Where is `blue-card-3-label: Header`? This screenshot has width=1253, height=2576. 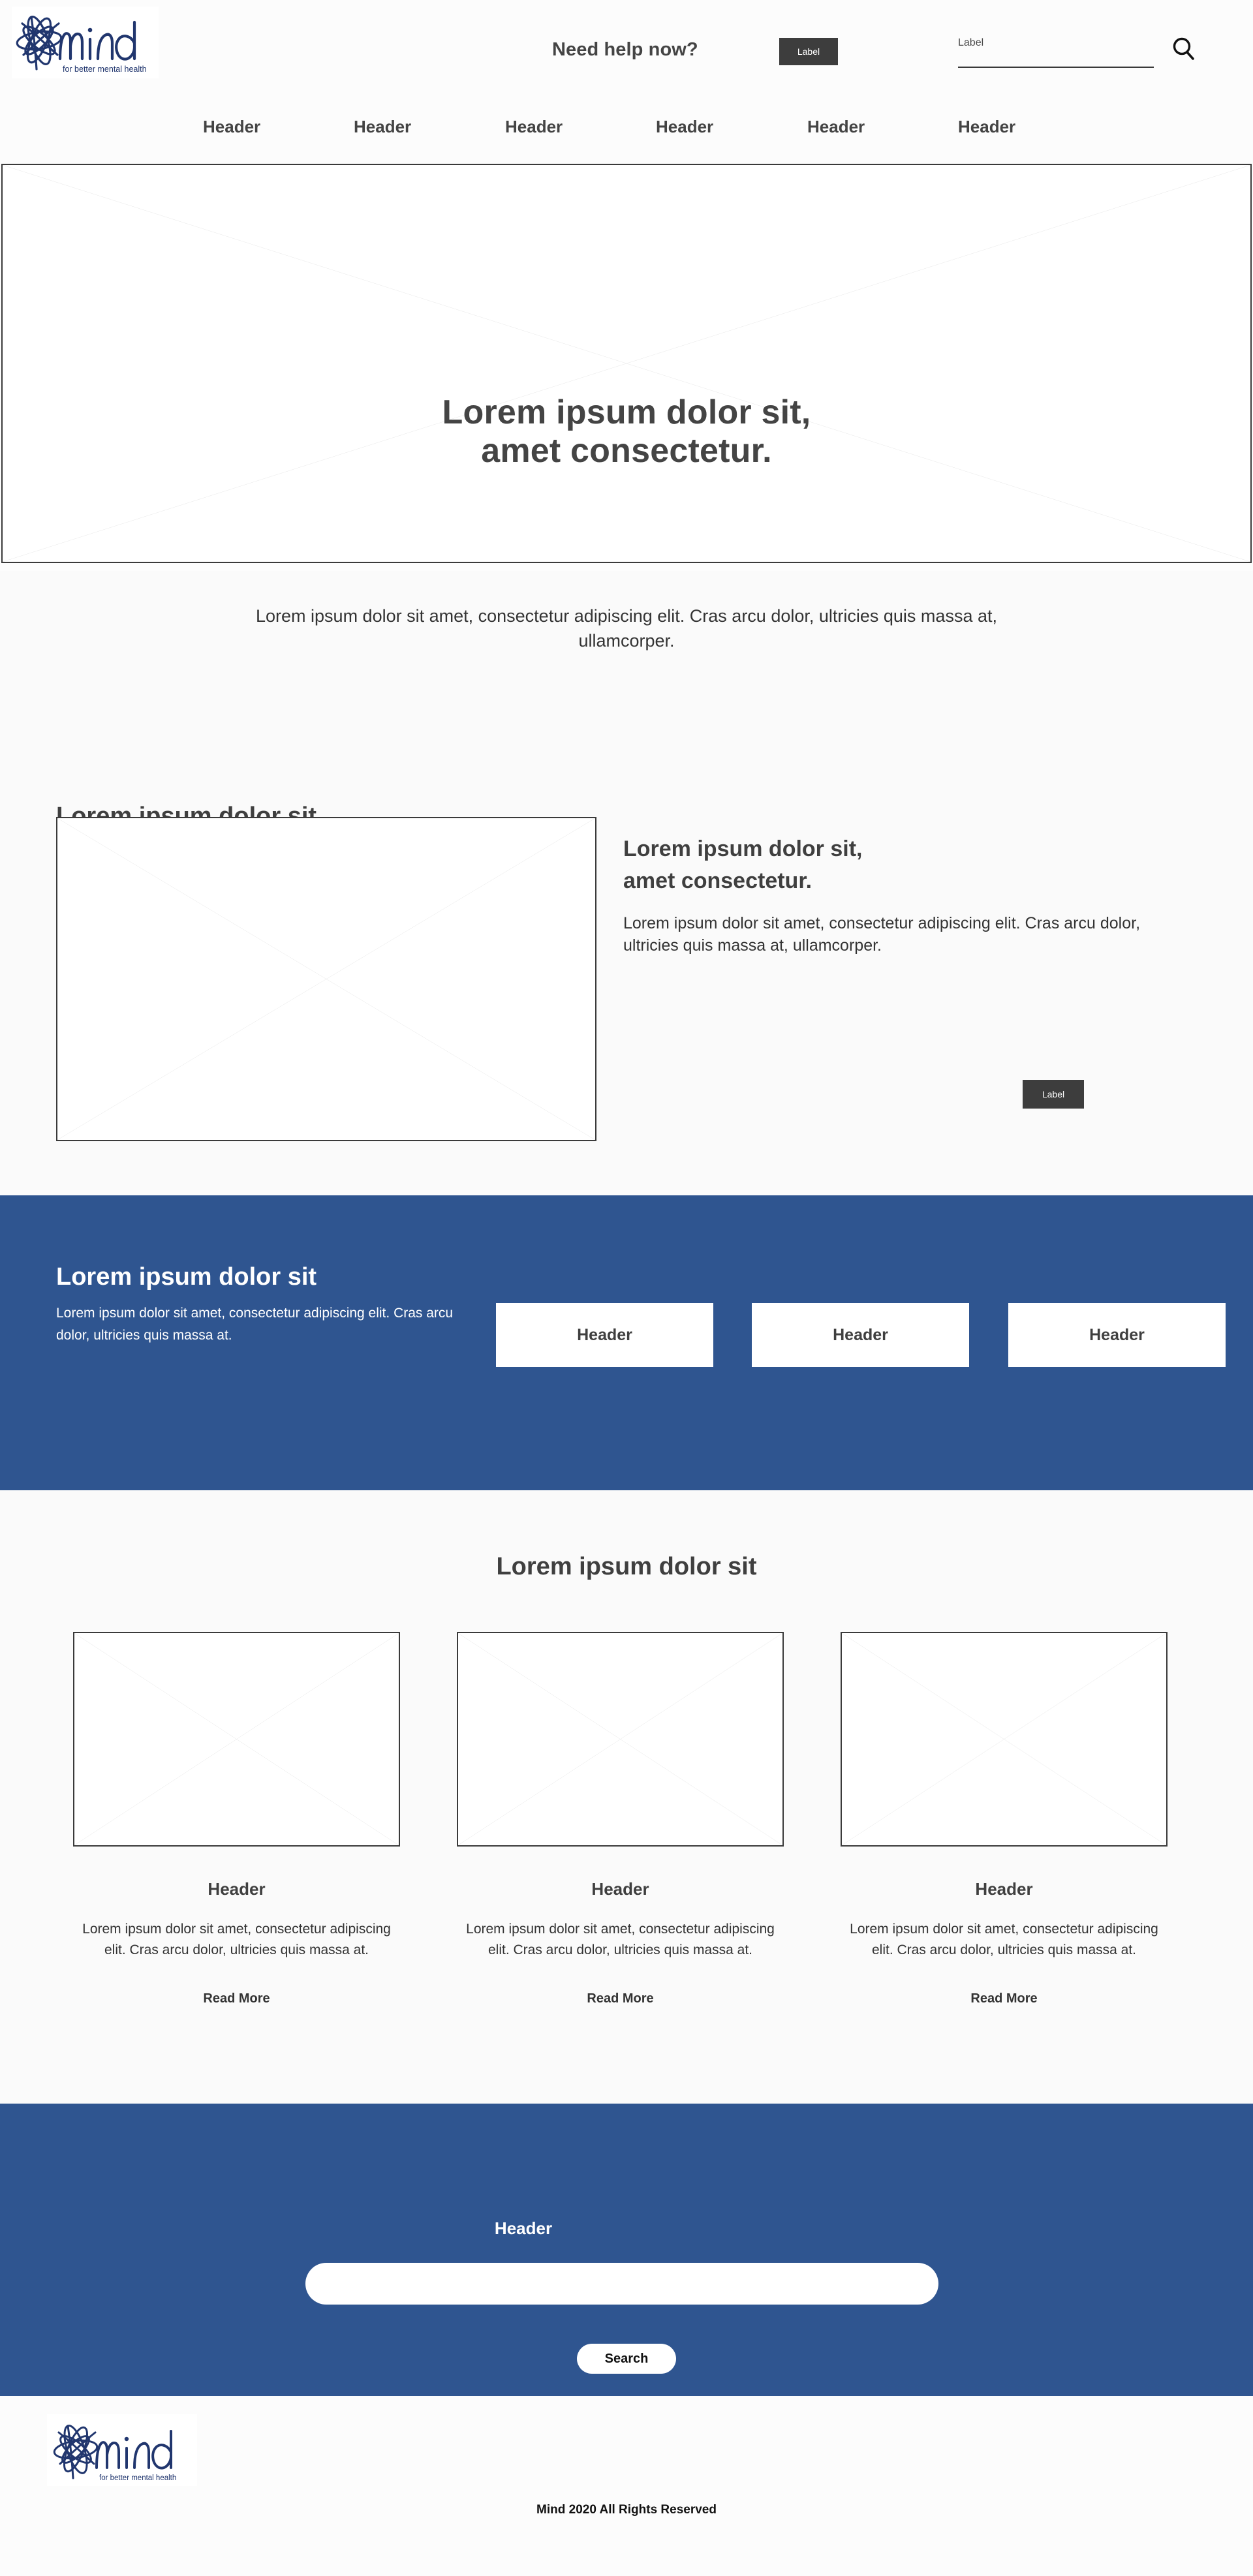
blue-card-3-label: Header is located at coordinates (1117, 1334).